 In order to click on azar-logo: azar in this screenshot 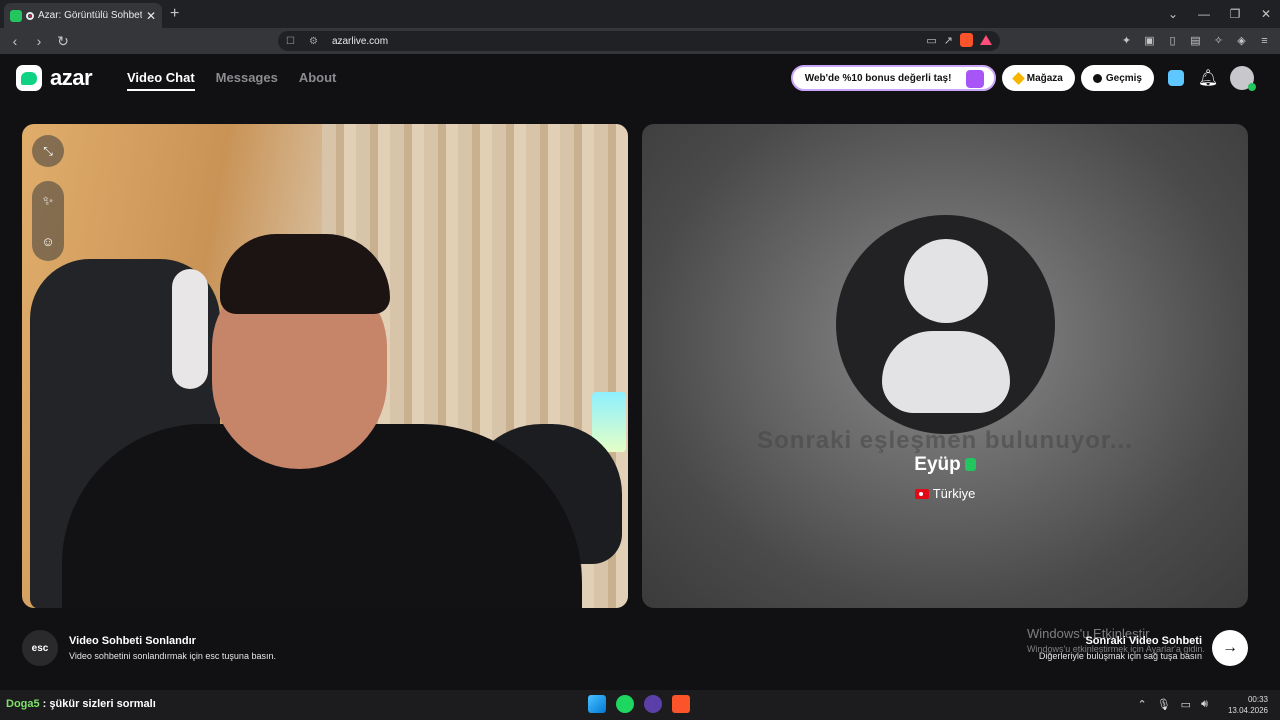, I will do `click(54, 78)`.